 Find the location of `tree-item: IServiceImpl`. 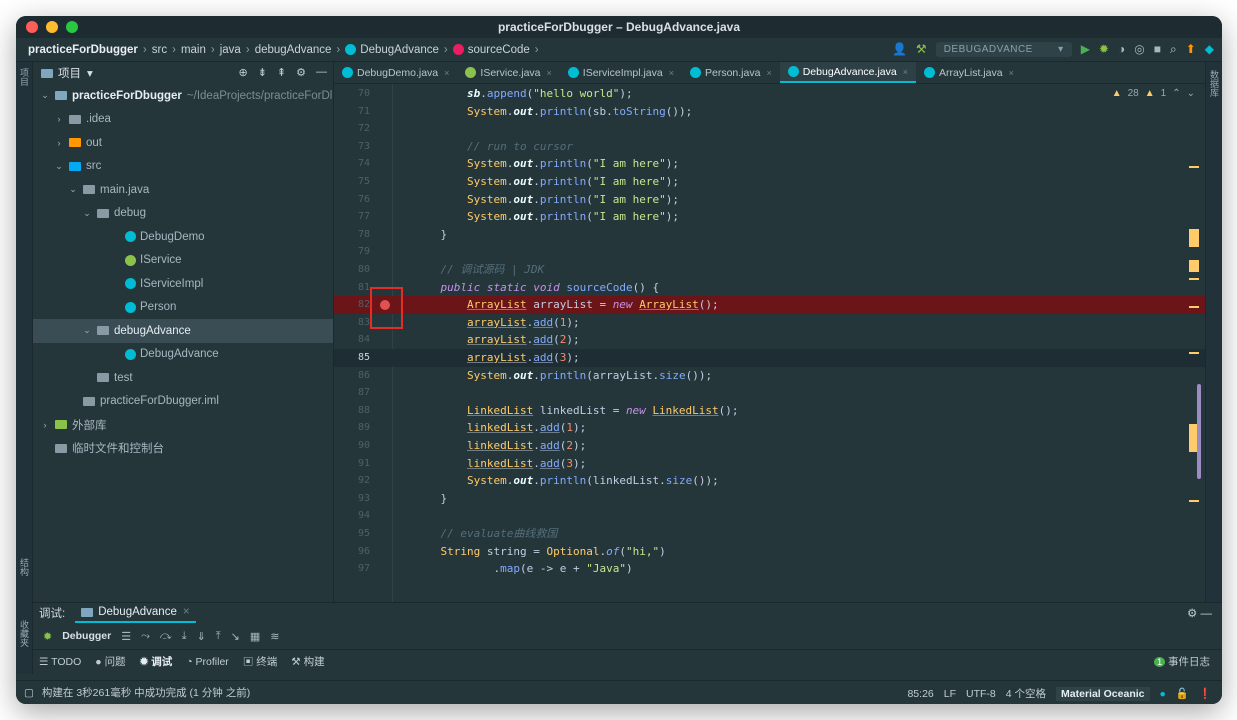

tree-item: IServiceImpl is located at coordinates (183, 284).